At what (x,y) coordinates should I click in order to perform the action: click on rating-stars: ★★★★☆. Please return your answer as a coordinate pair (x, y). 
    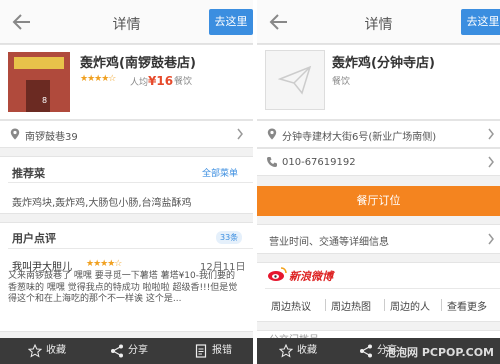
    Looking at the image, I should click on (98, 79).